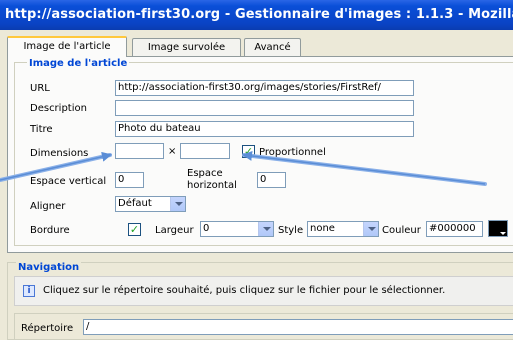 The image size is (513, 340). I want to click on title-field: Photo du bateau, so click(264, 129).